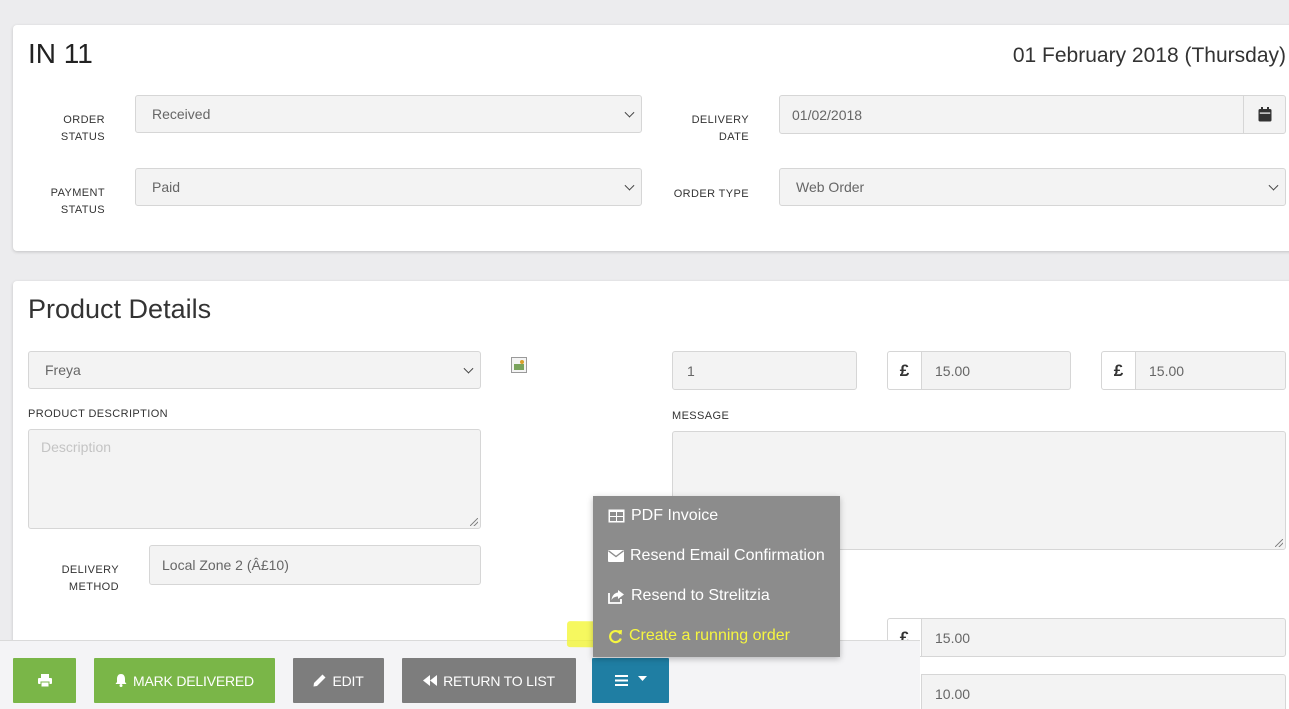 The height and width of the screenshot is (709, 1289). Describe the element at coordinates (616, 596) in the screenshot. I see `share-icon` at that location.